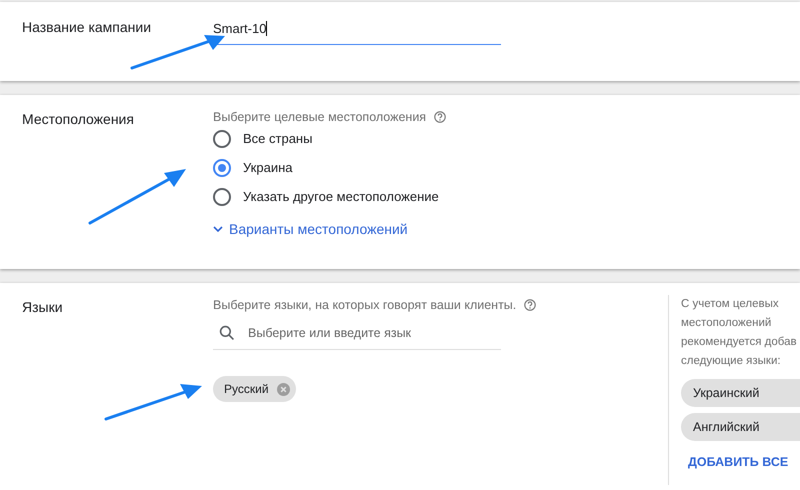 The width and height of the screenshot is (800, 490). I want to click on prompt-text: Выберите языки, на которых говорят ваши клиенты., so click(364, 305).